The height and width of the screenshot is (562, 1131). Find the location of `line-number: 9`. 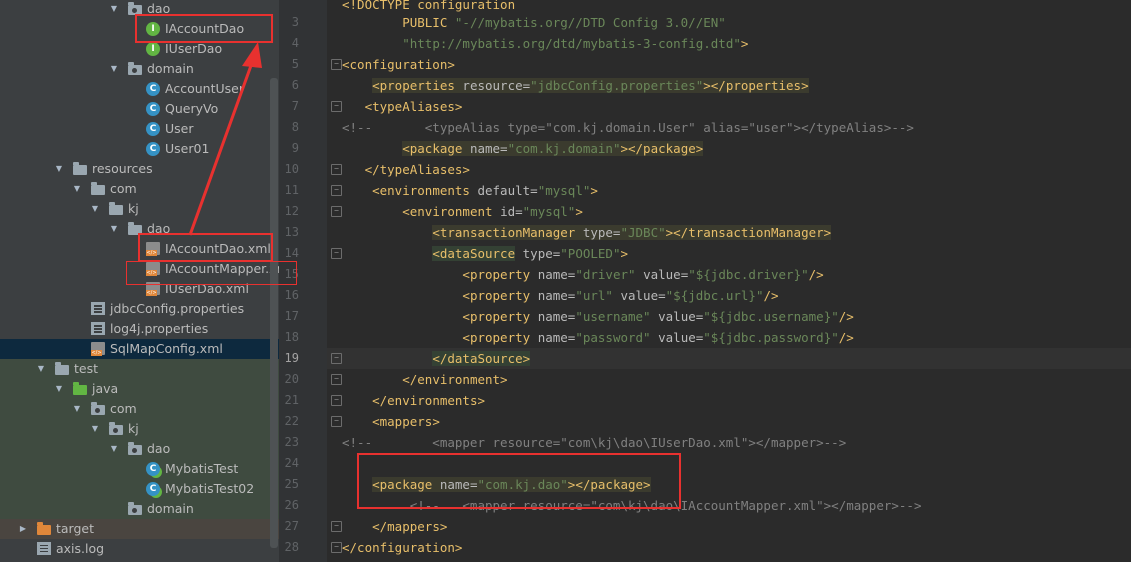

line-number: 9 is located at coordinates (150, 148).